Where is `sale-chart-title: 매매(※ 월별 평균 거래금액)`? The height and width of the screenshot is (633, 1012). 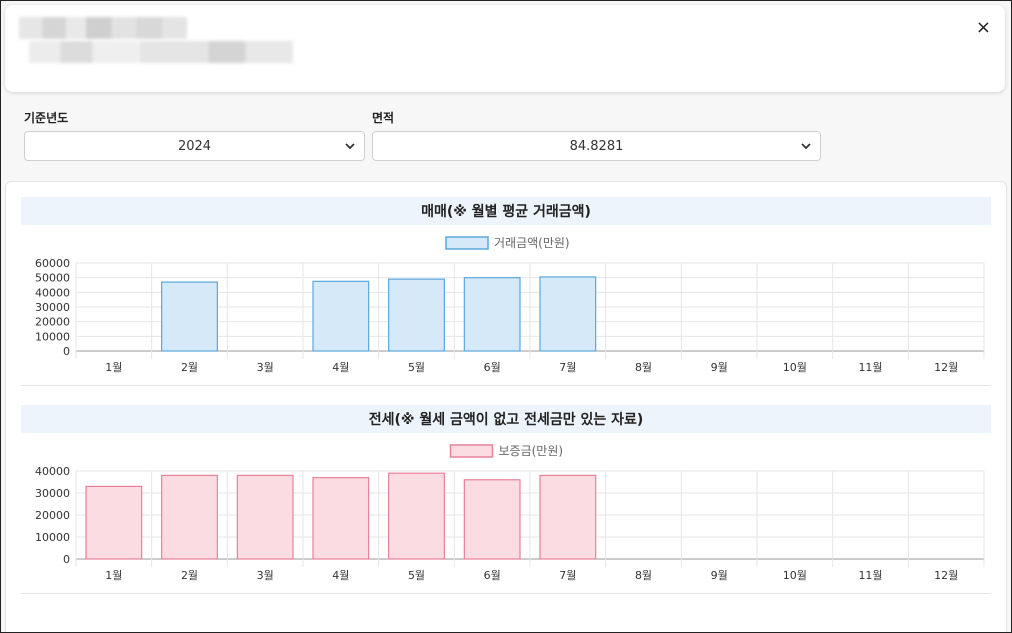 sale-chart-title: 매매(※ 월별 평균 거래금액) is located at coordinates (506, 211).